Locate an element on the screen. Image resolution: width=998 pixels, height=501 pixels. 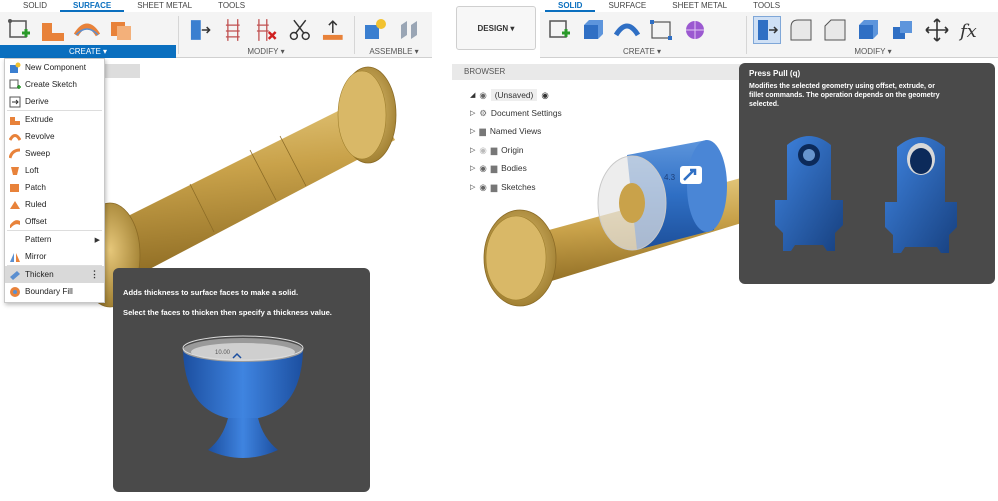
modify-group: fx MODIFY ▾ is located at coordinates (873, 35).